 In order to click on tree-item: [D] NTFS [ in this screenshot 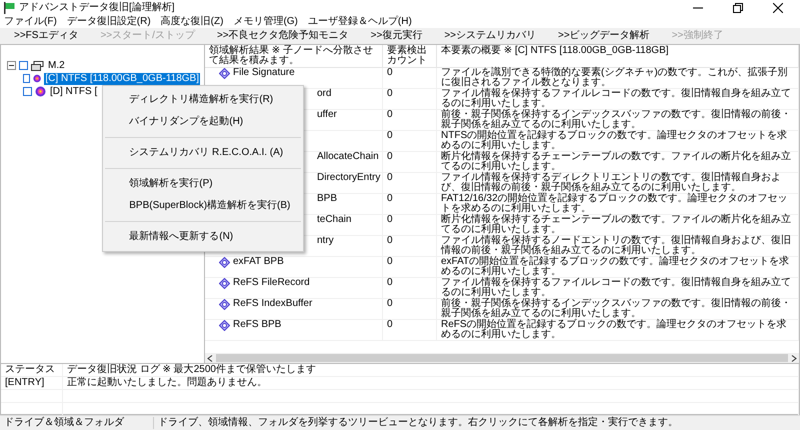, I will do `click(73, 92)`.